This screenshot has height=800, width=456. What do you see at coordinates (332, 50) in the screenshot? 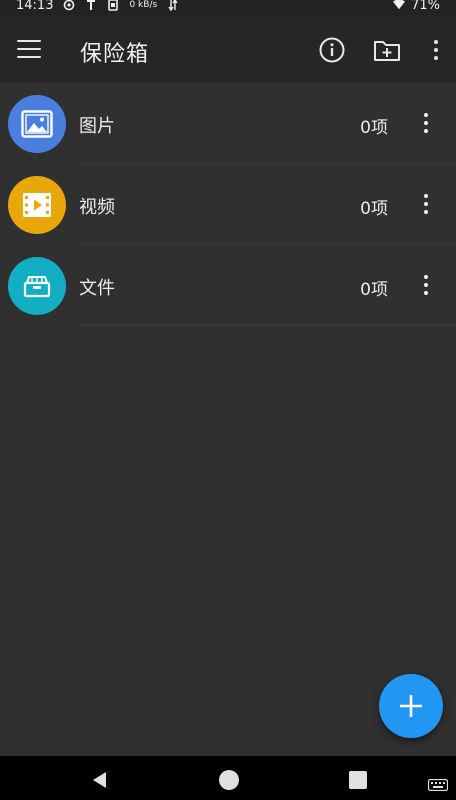
I see `info-icon` at bounding box center [332, 50].